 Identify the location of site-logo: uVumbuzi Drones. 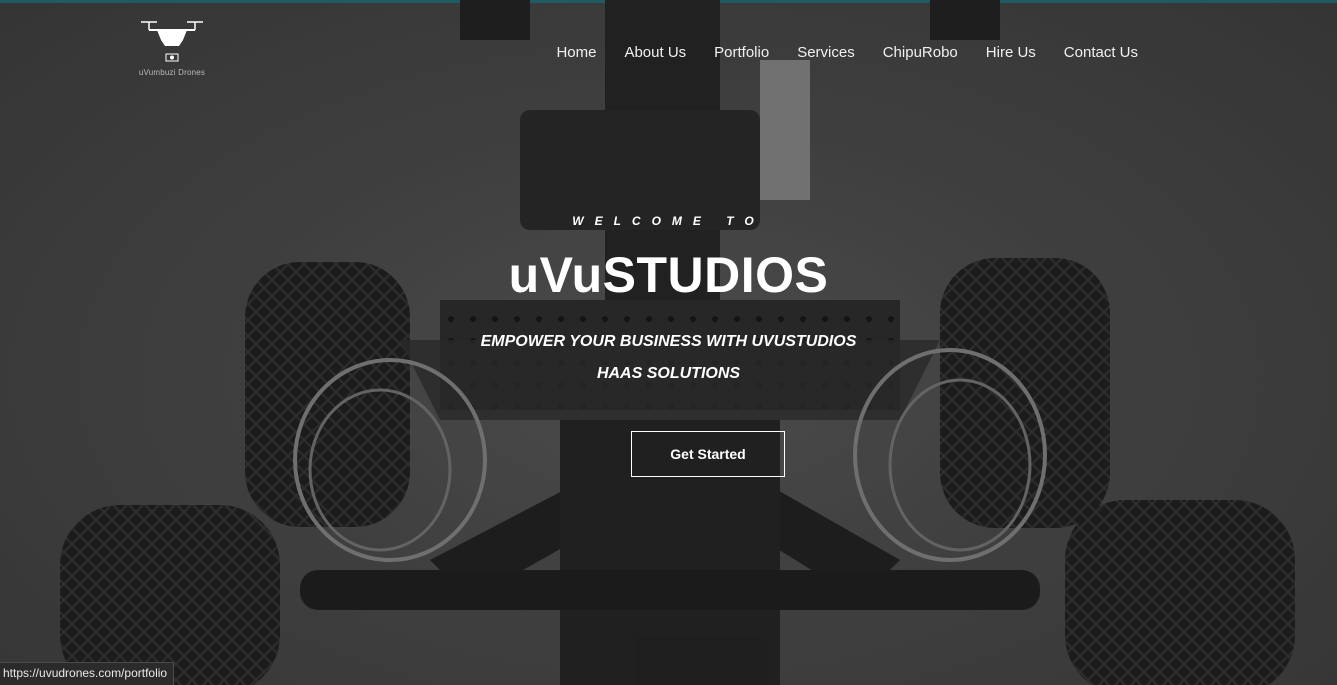
(172, 53).